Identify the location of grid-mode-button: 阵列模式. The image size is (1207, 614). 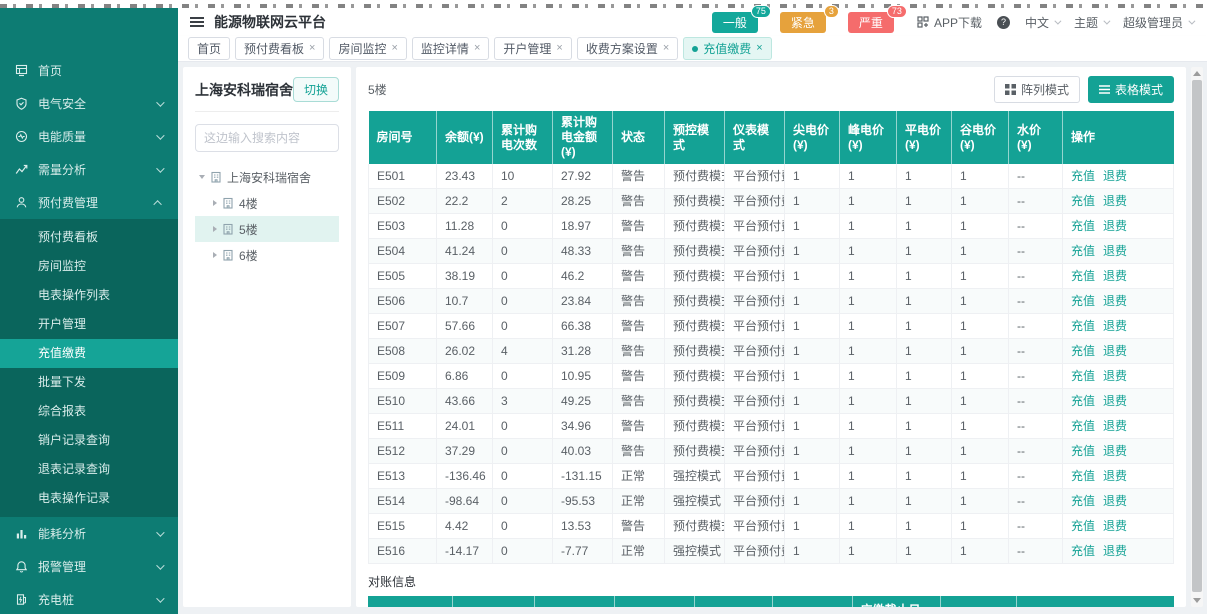
(1036, 89).